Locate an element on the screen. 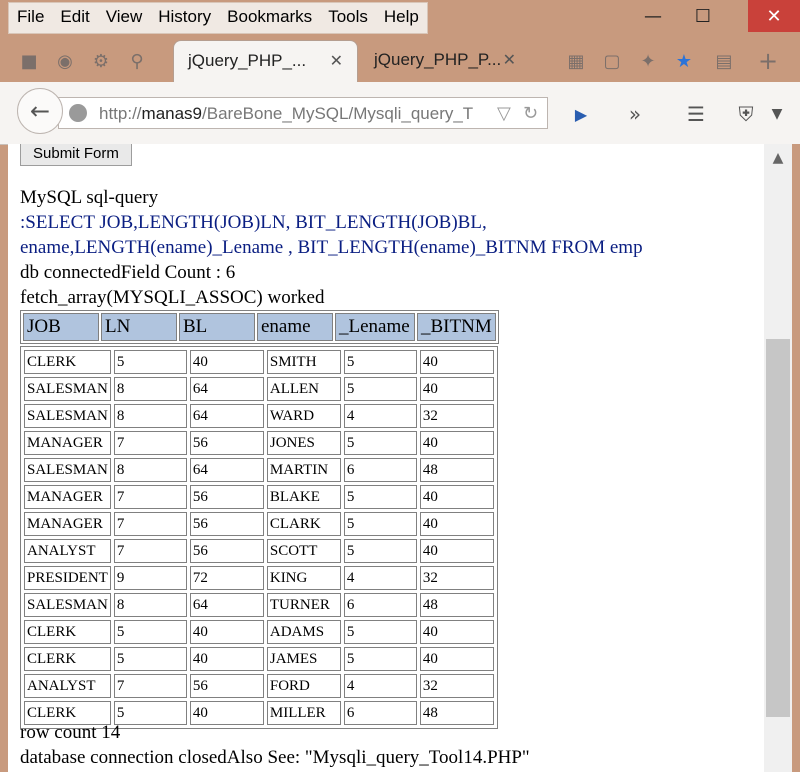  maximize-button: ☐ is located at coordinates (703, 16).